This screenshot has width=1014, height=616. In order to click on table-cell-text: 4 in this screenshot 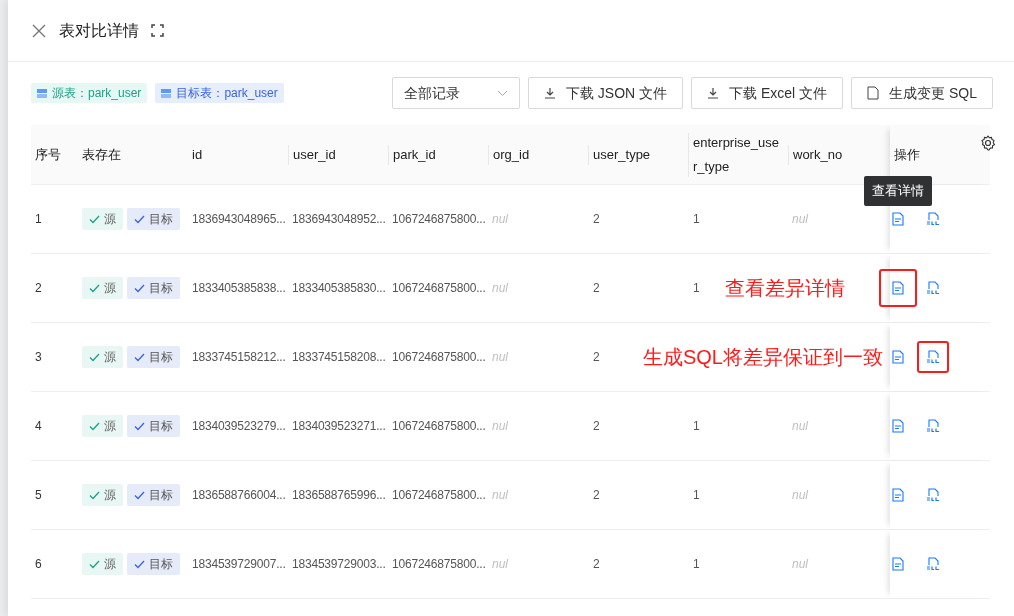, I will do `click(38, 426)`.